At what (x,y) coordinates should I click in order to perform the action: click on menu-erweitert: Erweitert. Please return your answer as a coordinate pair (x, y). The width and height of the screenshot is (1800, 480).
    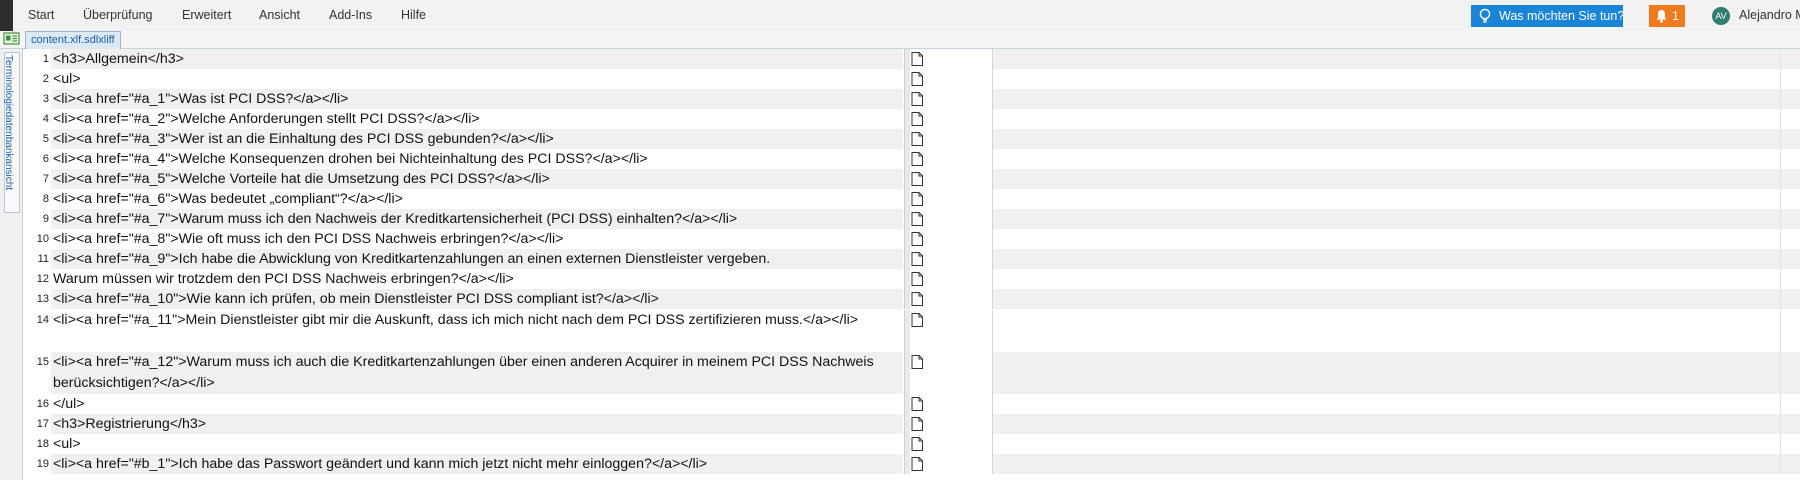
    Looking at the image, I should click on (206, 15).